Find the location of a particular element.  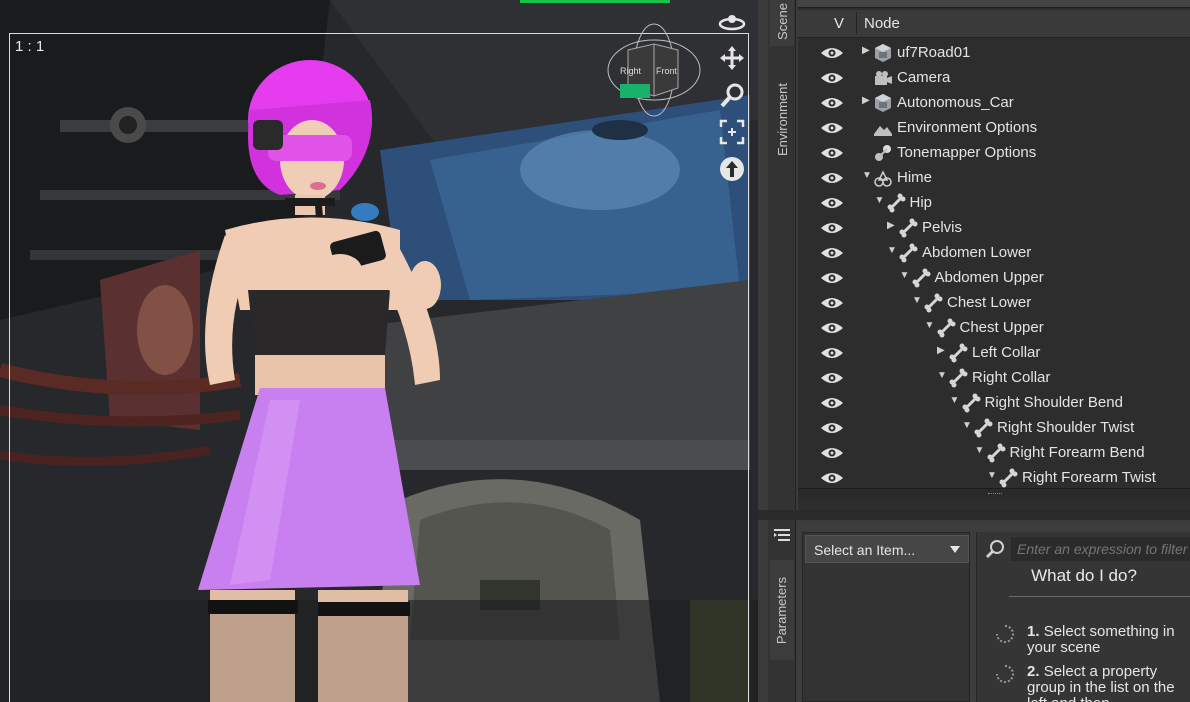

scene-node-row: ▼ Right Shoulder Twist is located at coordinates (994, 427).